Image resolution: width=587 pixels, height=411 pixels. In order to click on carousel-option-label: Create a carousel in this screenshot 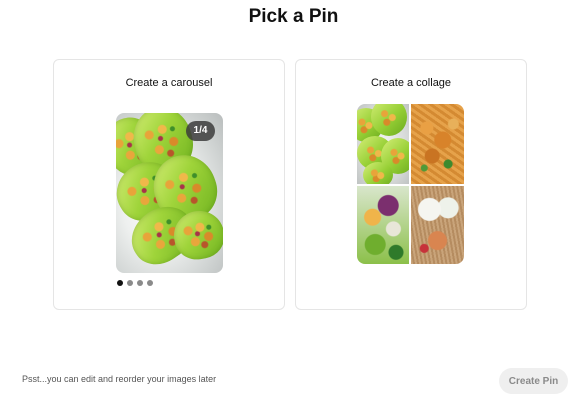, I will do `click(169, 83)`.